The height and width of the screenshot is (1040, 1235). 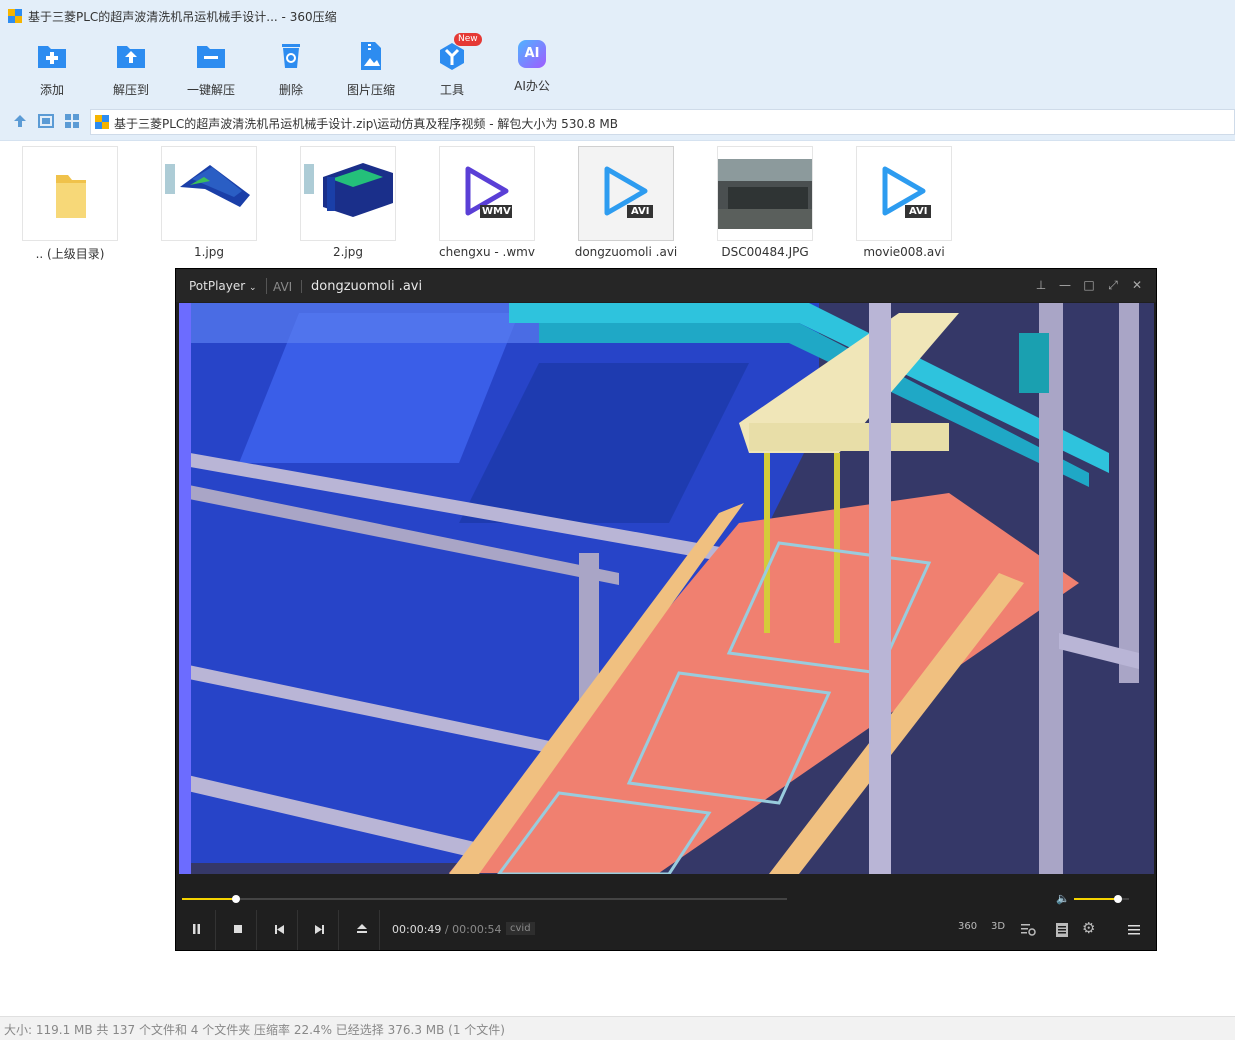 I want to click on one-click-extract-icon, so click(x=211, y=56).